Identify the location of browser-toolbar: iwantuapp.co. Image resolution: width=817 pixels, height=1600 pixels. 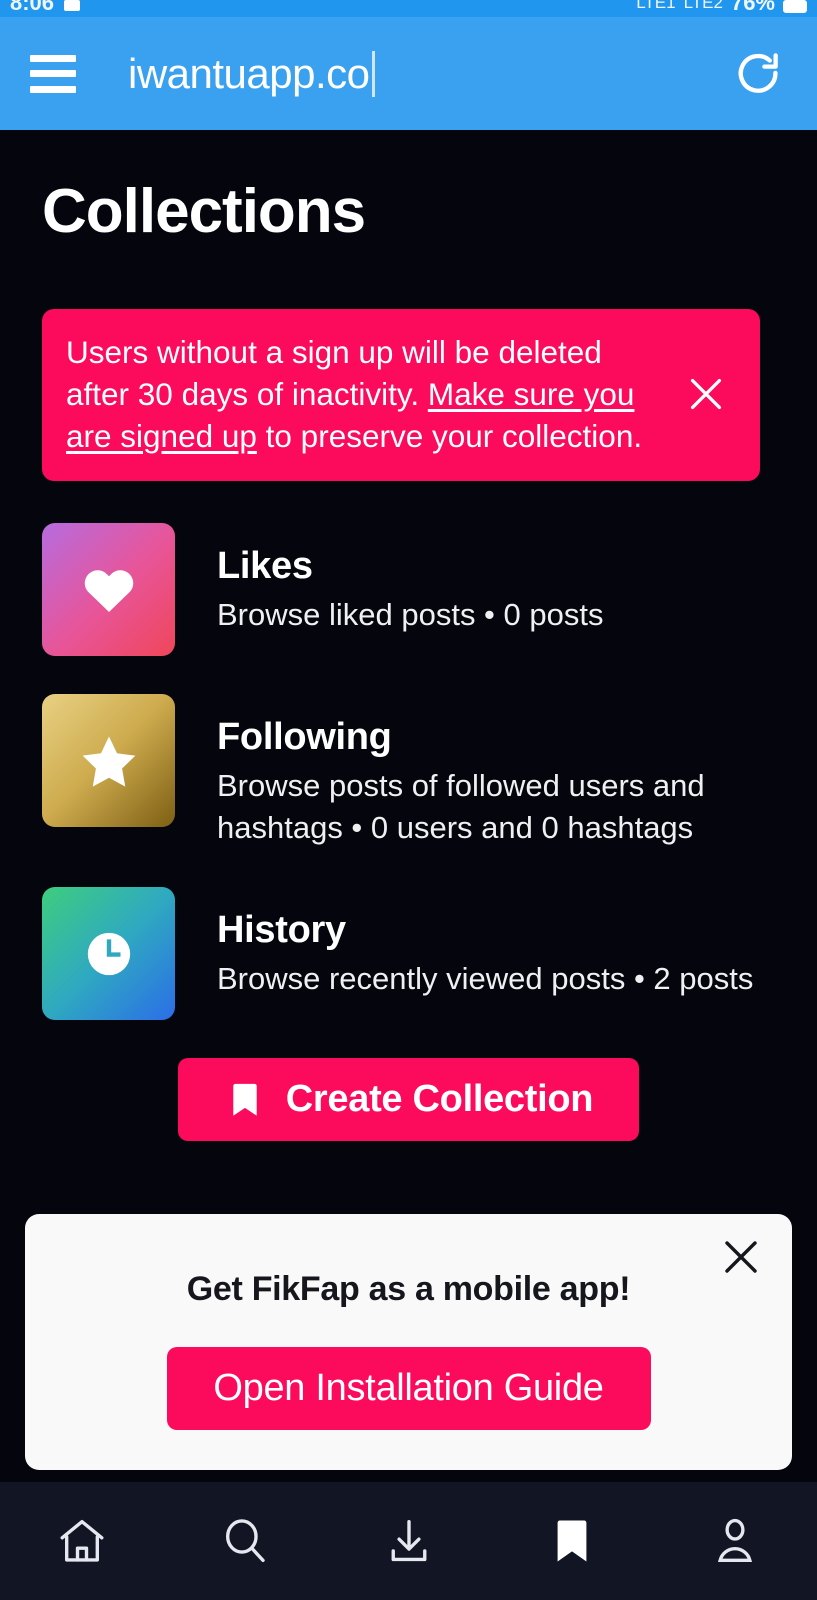
(408, 73).